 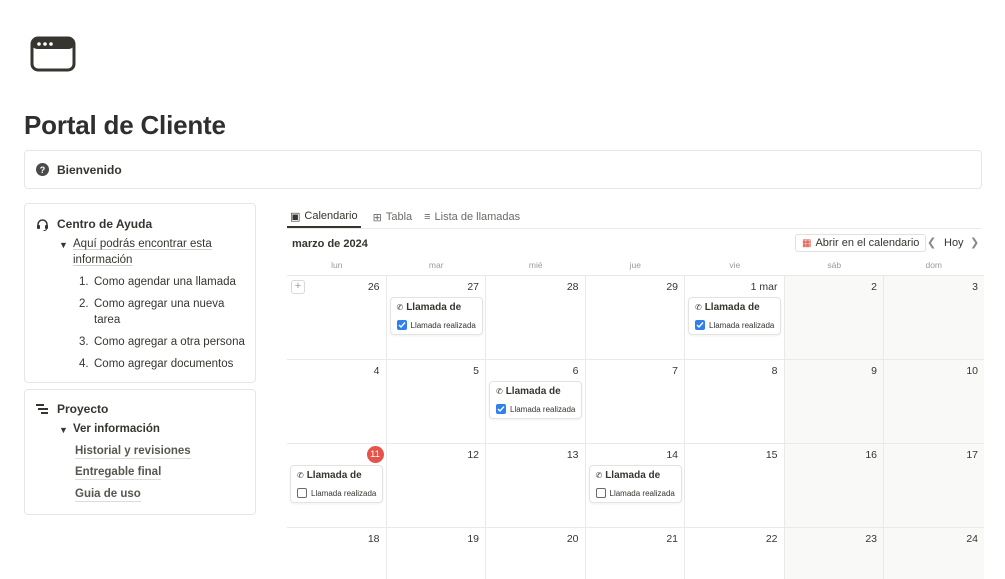 What do you see at coordinates (503, 169) in the screenshot?
I see `welcome-callout: ? Bienvenido` at bounding box center [503, 169].